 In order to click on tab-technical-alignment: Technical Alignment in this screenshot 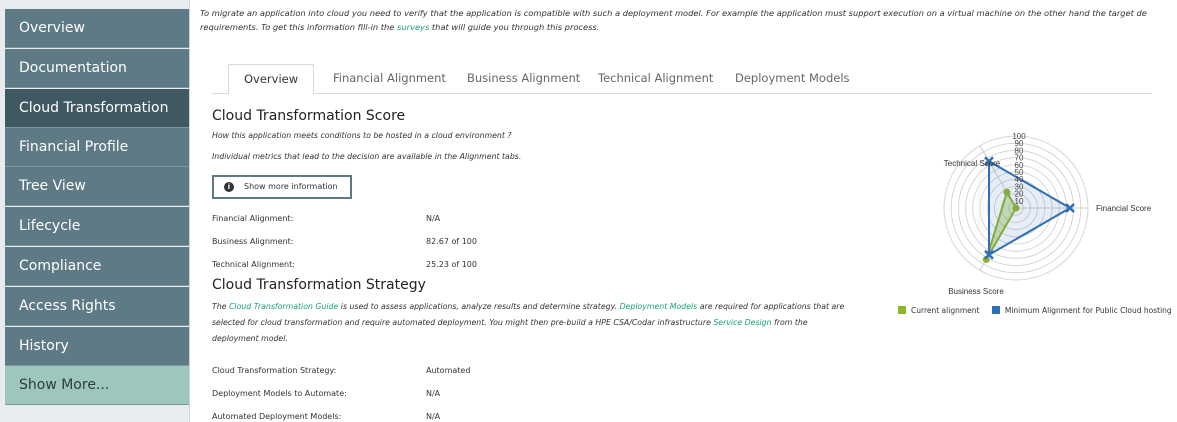, I will do `click(655, 79)`.